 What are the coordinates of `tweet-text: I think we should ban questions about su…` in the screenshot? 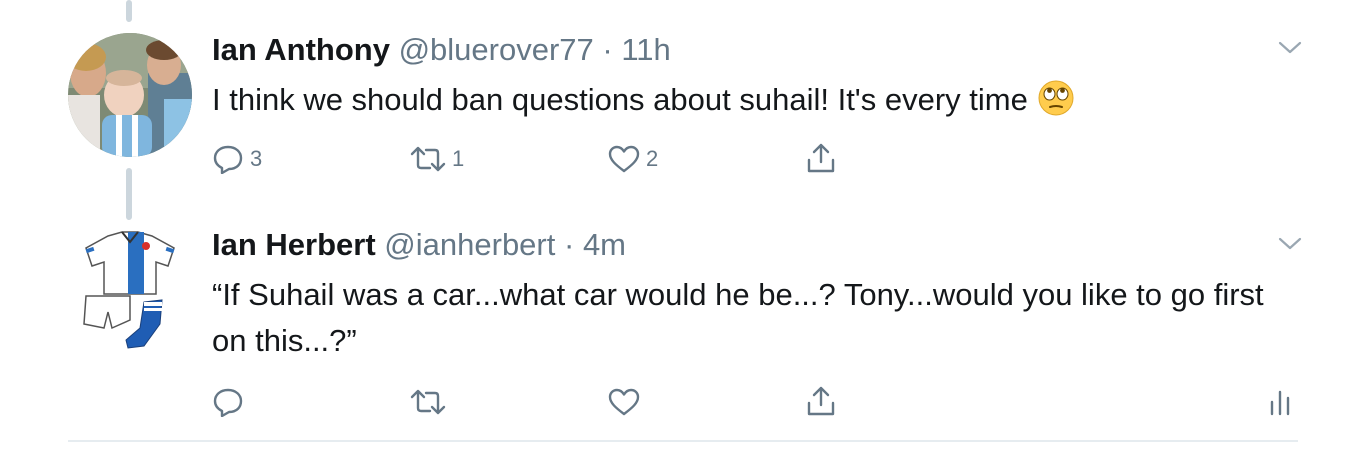 It's located at (747, 103).